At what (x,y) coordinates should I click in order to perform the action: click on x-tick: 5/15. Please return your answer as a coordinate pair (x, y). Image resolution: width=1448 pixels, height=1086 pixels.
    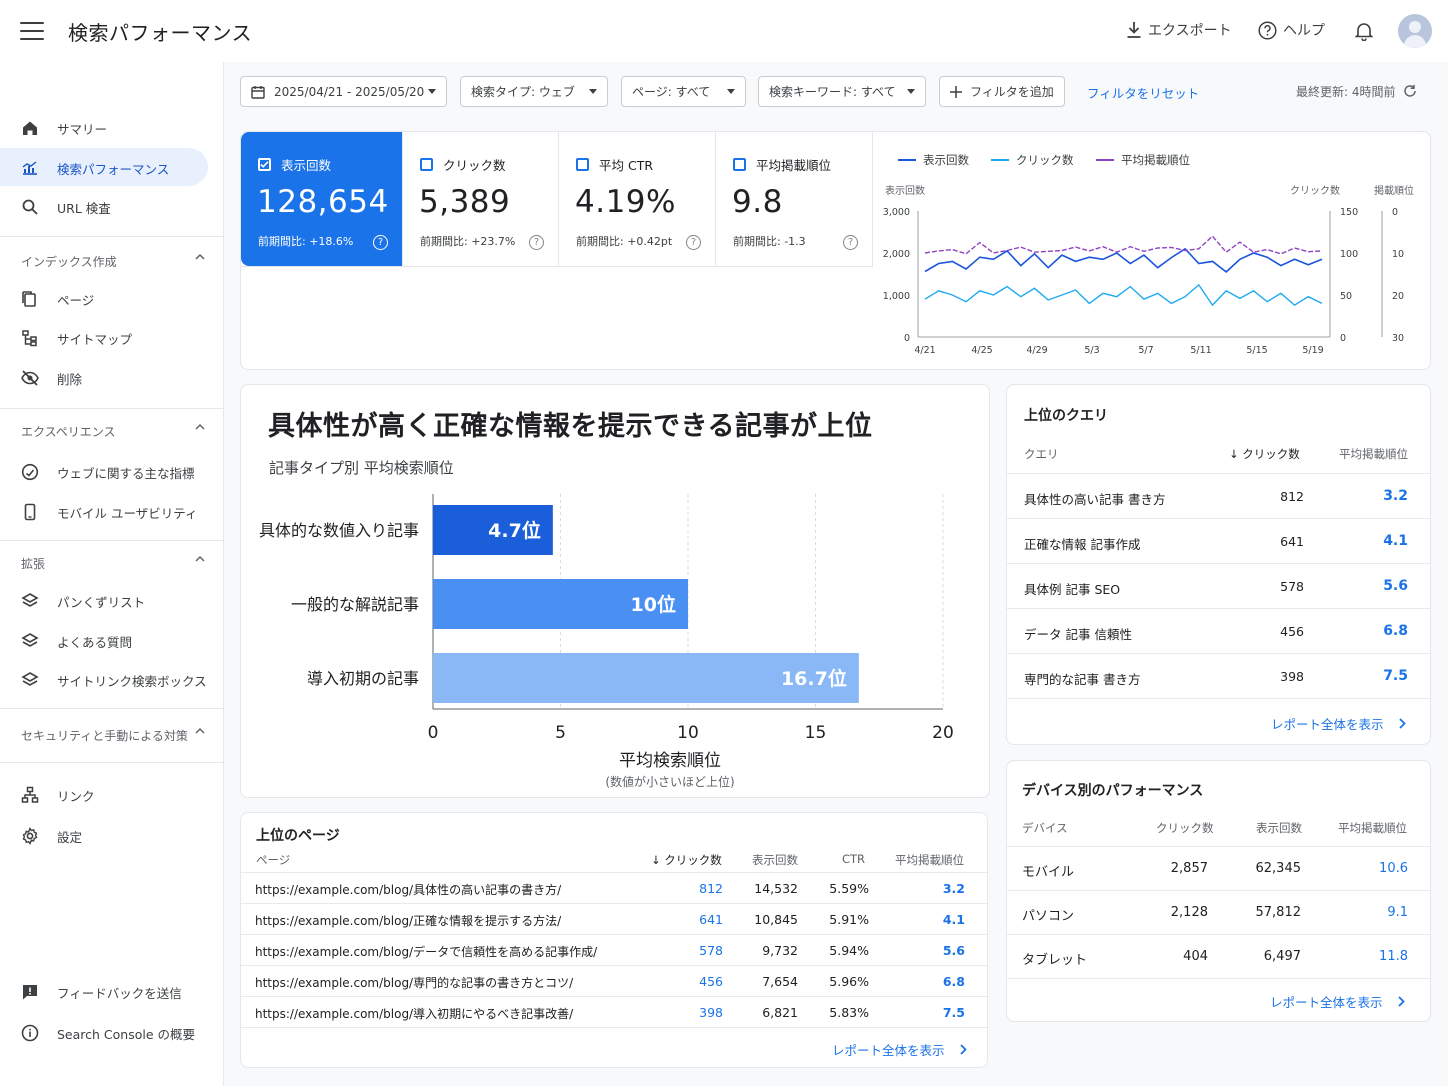
    Looking at the image, I should click on (1256, 350).